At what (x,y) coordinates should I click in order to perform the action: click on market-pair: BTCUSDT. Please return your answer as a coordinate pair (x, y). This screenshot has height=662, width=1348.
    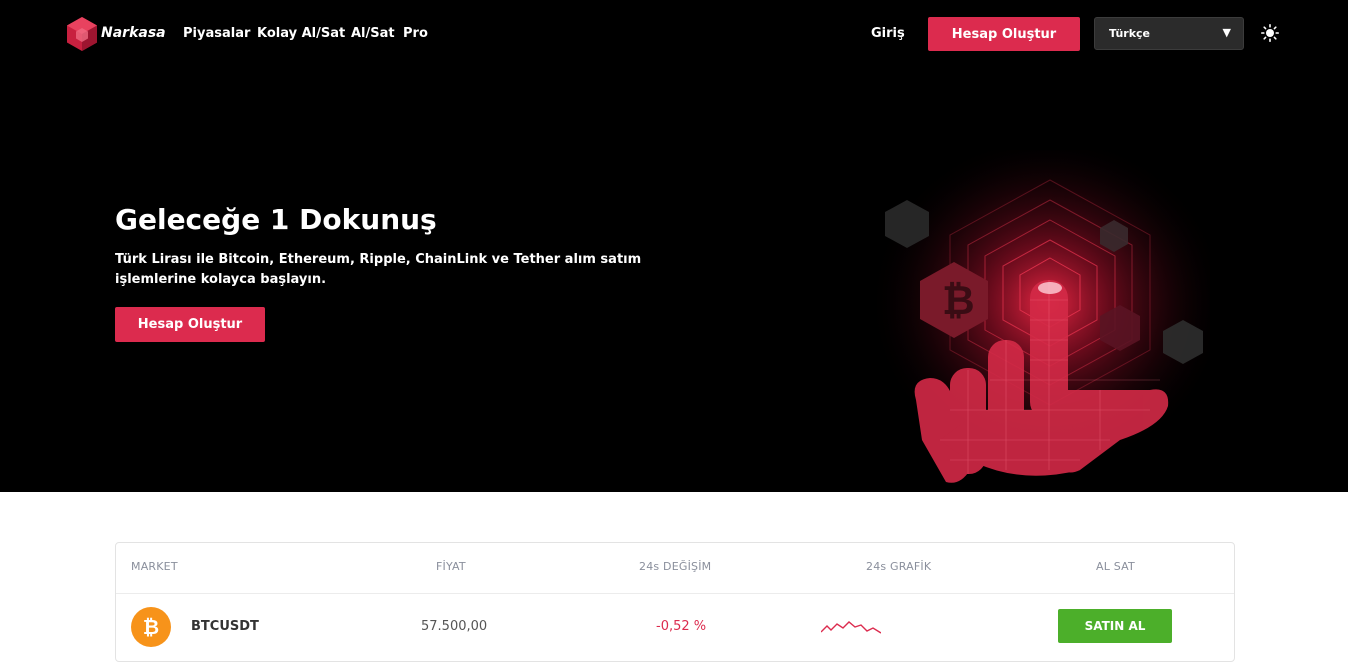
    Looking at the image, I should click on (225, 626).